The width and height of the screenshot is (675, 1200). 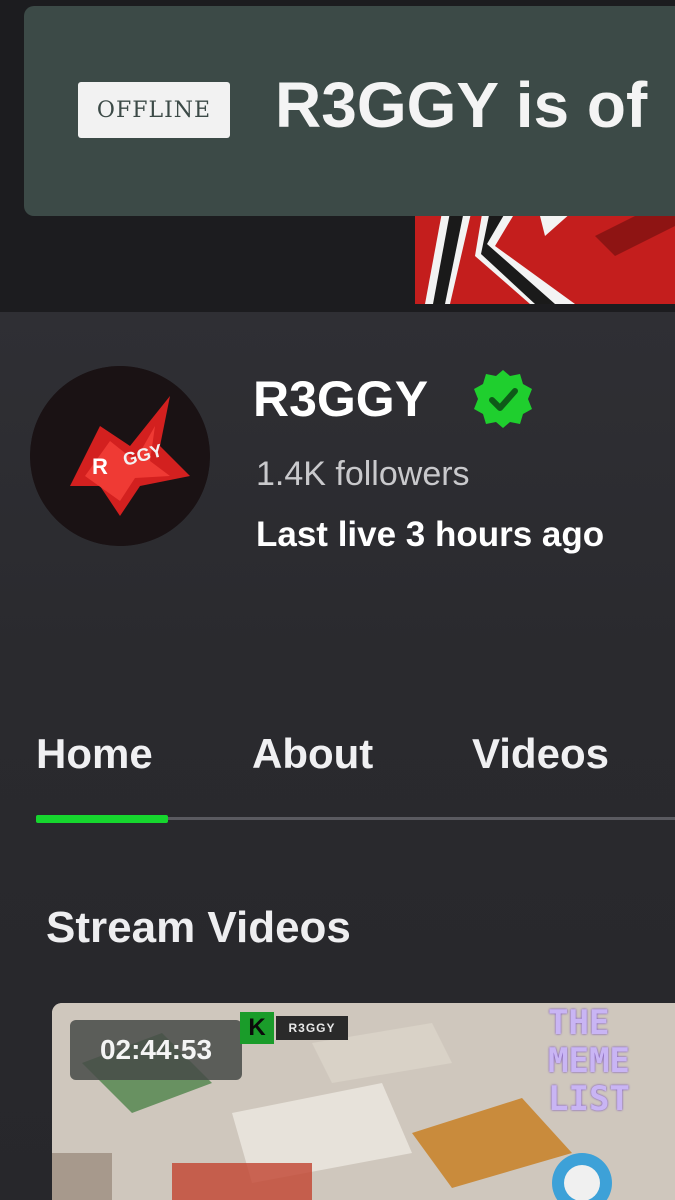 I want to click on offline-title: R3GGY is of, so click(x=461, y=105).